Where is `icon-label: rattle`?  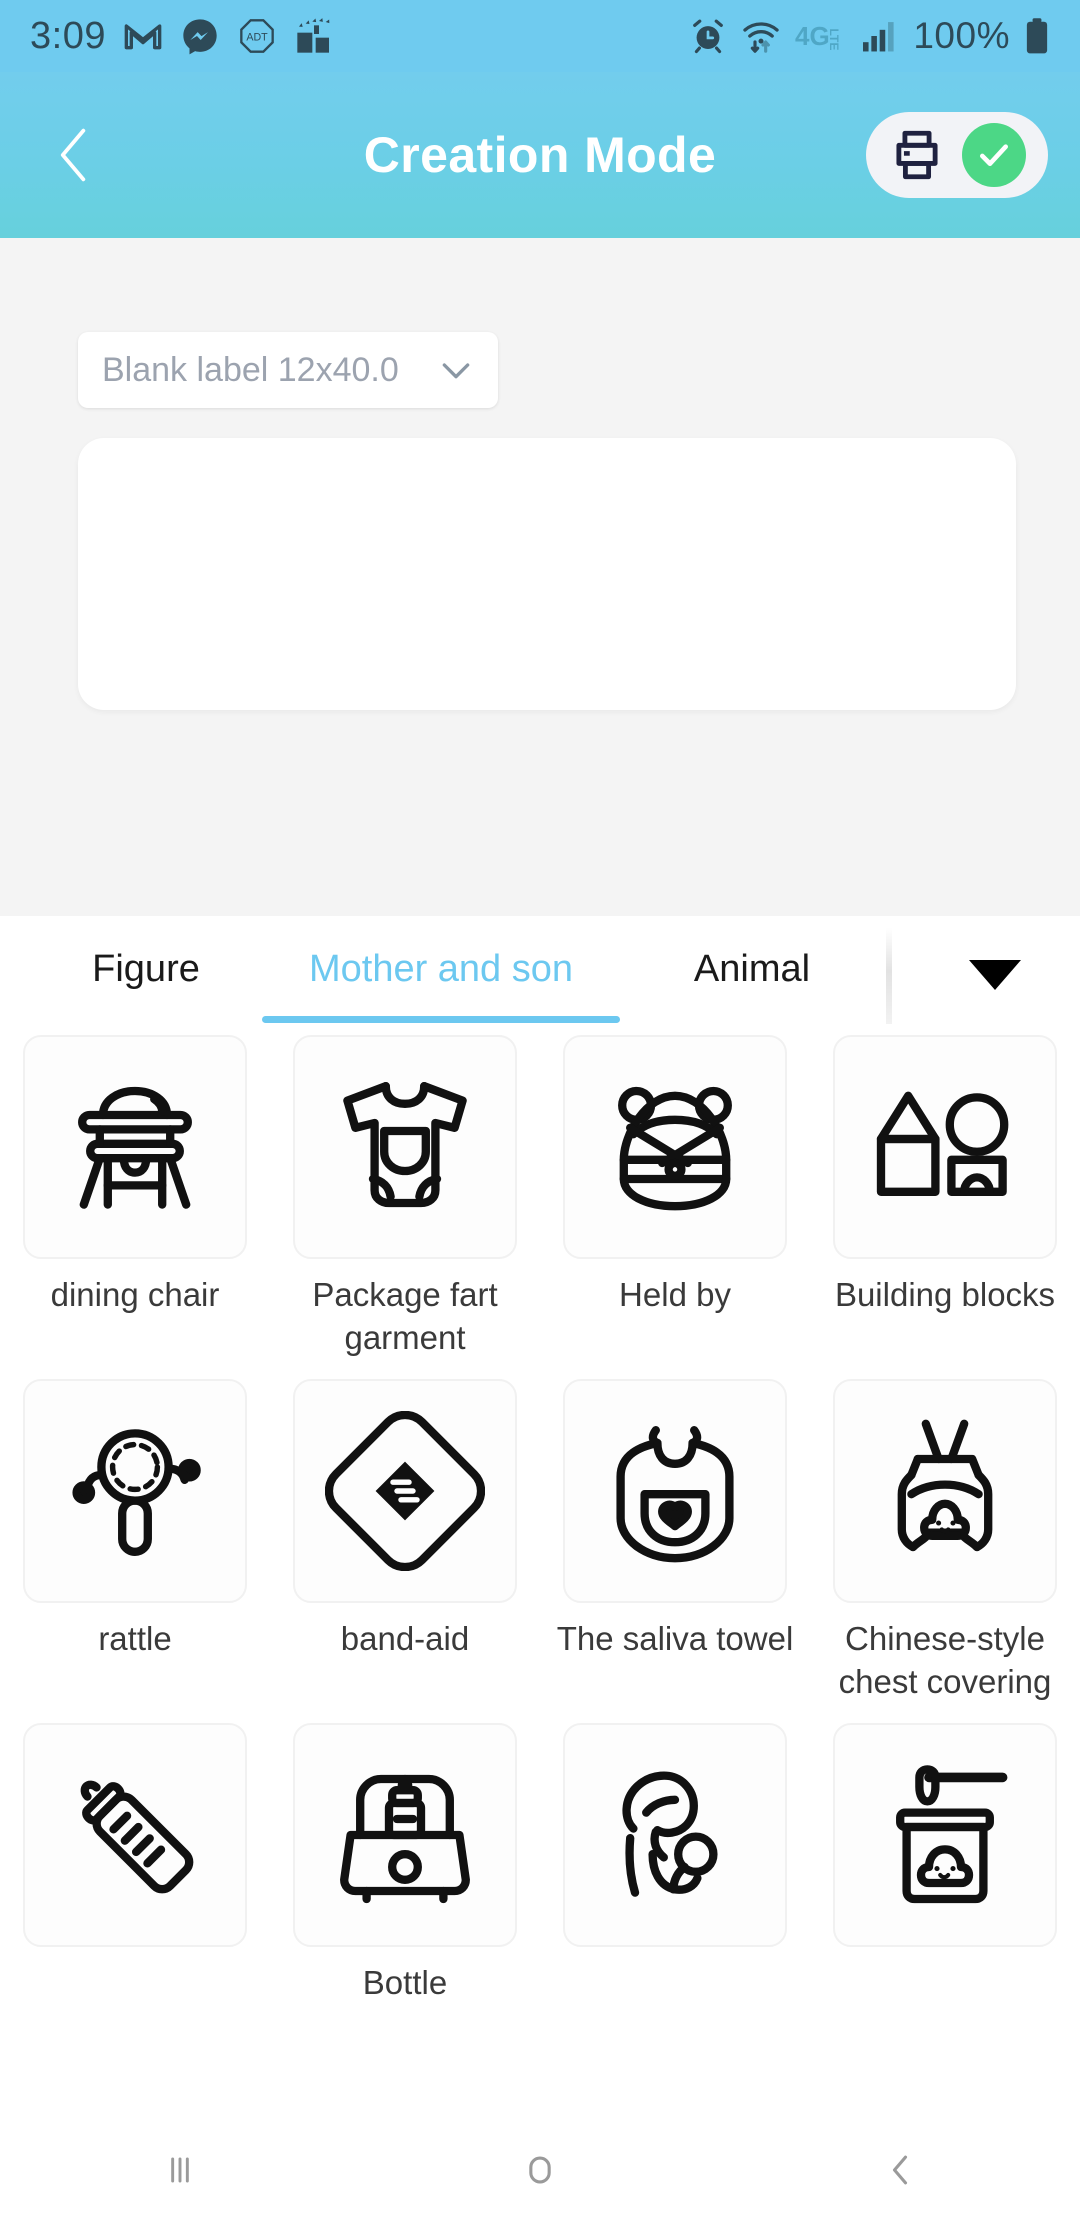 icon-label: rattle is located at coordinates (135, 1638).